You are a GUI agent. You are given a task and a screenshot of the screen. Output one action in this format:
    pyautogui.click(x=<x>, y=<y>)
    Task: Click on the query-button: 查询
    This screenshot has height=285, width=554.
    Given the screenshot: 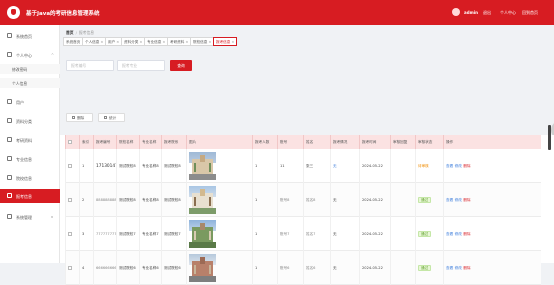 What is the action you would take?
    pyautogui.click(x=181, y=65)
    